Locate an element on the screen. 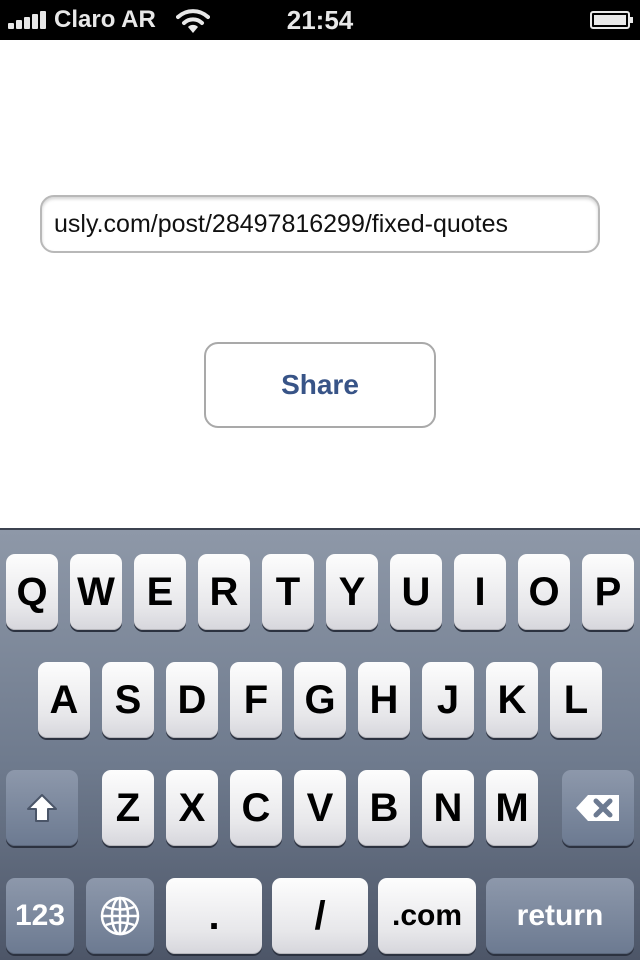 The height and width of the screenshot is (960, 640). key-o: O is located at coordinates (544, 592).